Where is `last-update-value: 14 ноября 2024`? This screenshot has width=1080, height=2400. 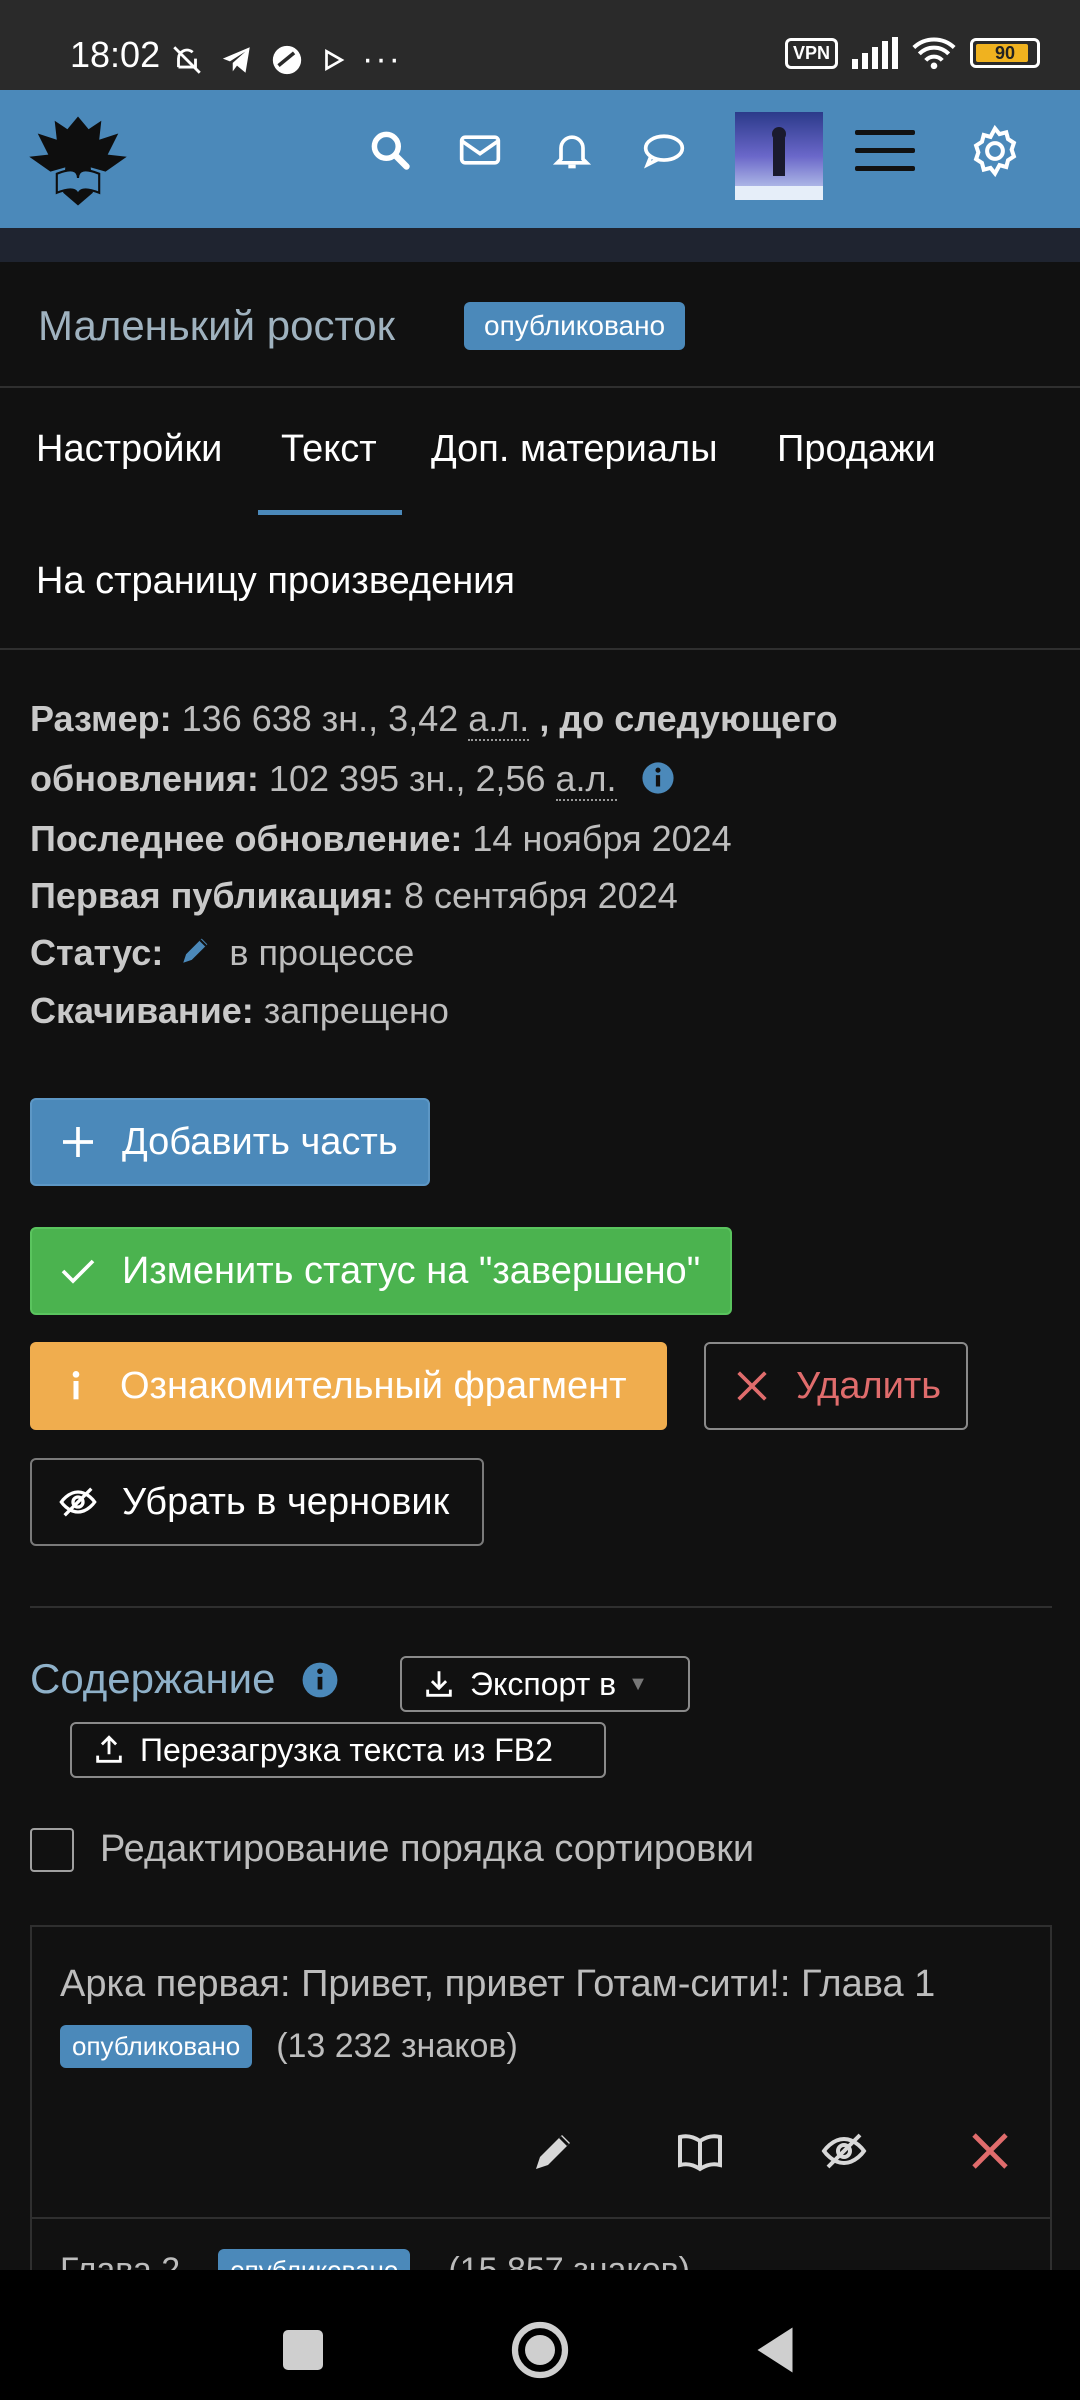 last-update-value: 14 ноября 2024 is located at coordinates (602, 838).